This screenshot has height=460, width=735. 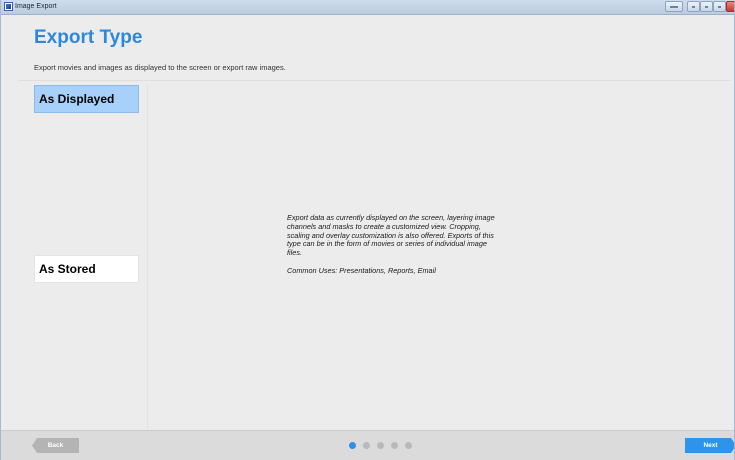 What do you see at coordinates (367, 7) in the screenshot?
I see `title-bar: Image Export` at bounding box center [367, 7].